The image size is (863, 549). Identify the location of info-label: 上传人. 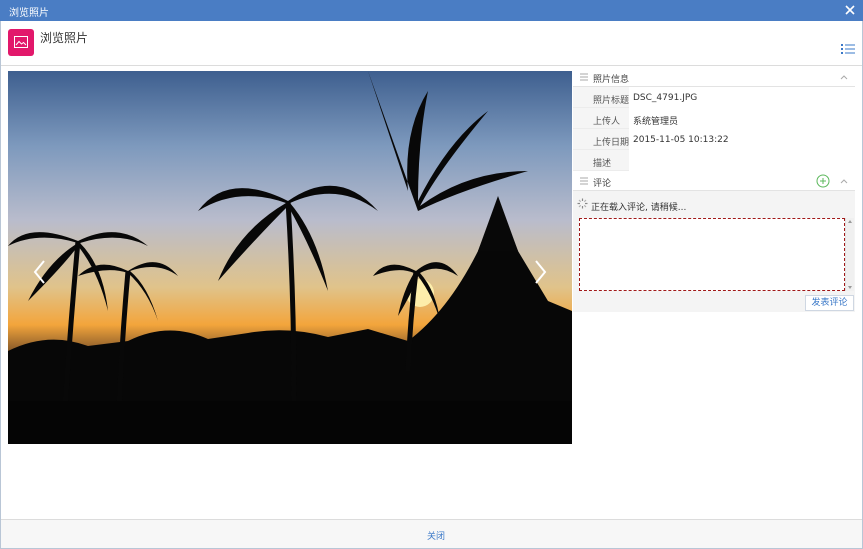
(607, 122).